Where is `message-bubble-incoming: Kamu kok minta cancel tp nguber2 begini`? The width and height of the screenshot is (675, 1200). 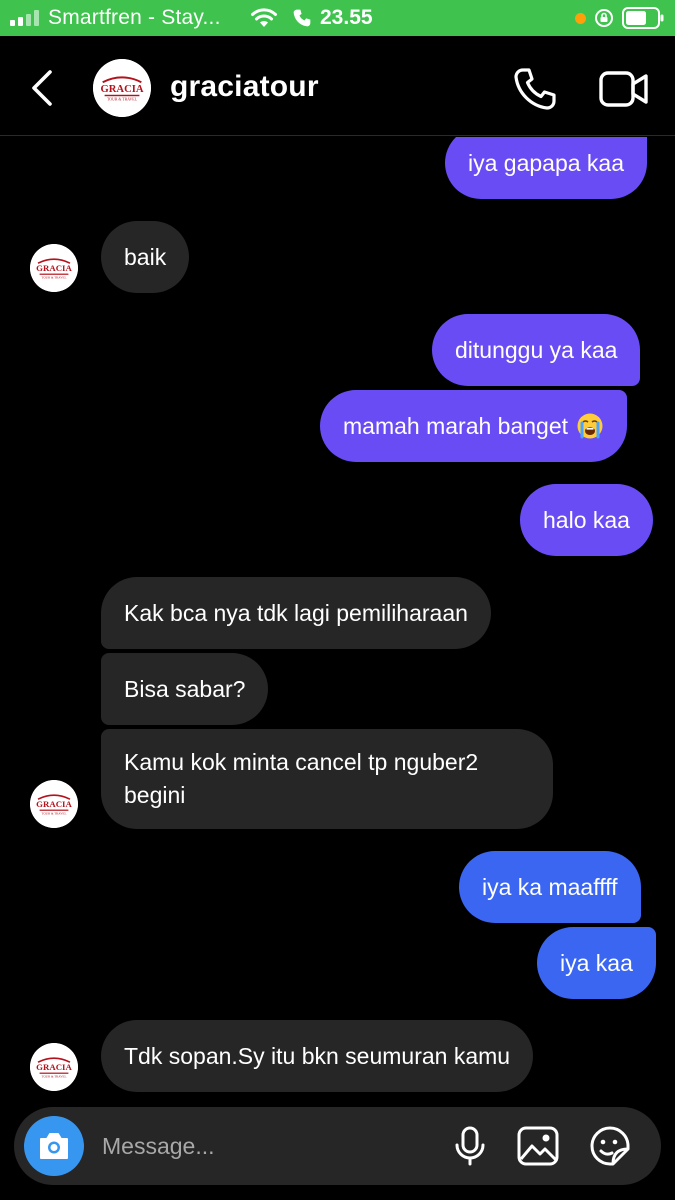 message-bubble-incoming: Kamu kok minta cancel tp nguber2 begini is located at coordinates (327, 779).